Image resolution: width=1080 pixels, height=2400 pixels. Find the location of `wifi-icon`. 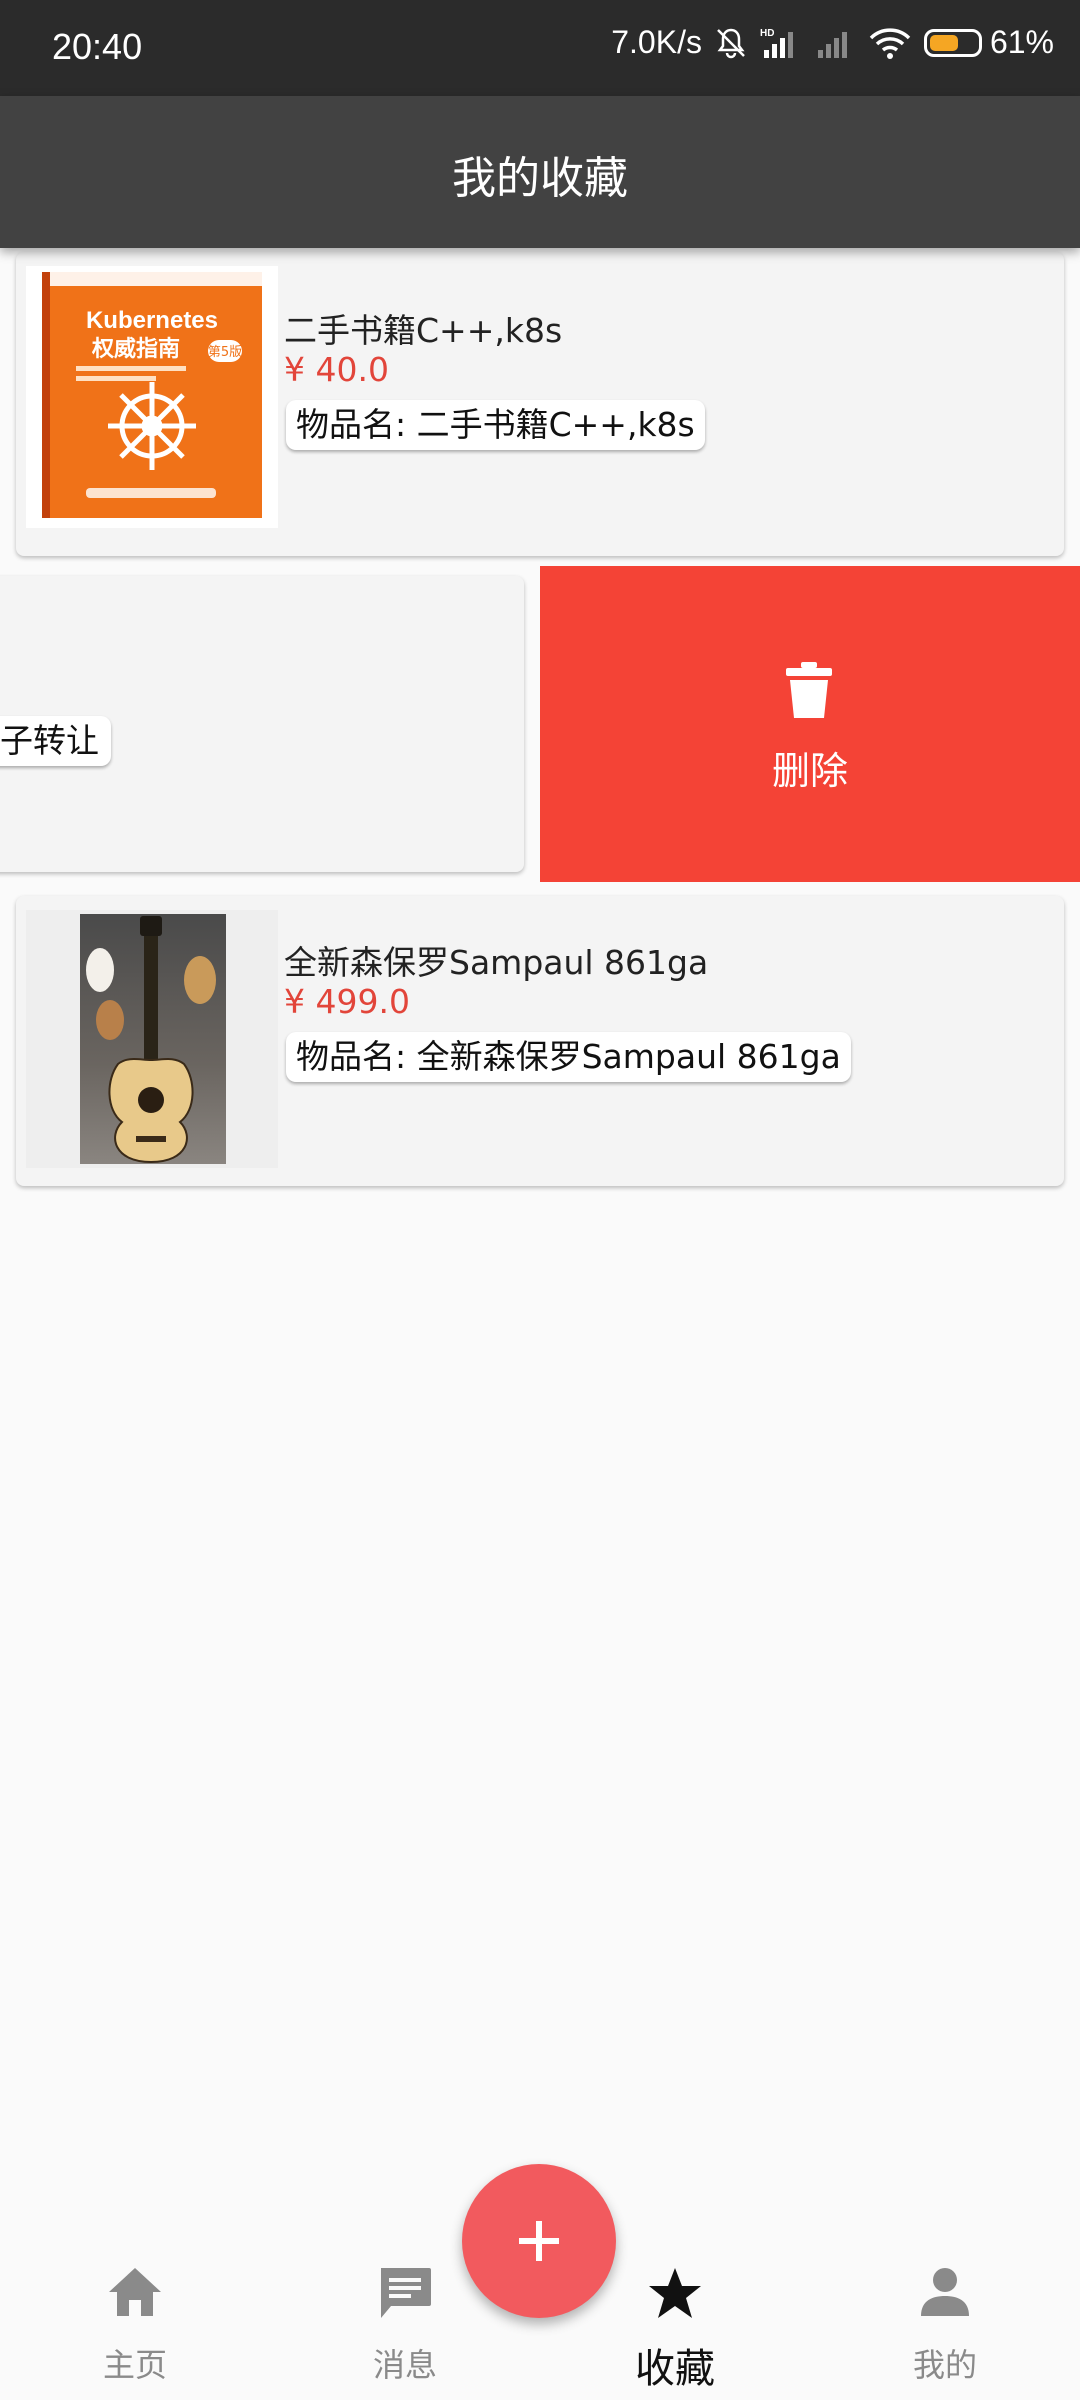

wifi-icon is located at coordinates (890, 43).